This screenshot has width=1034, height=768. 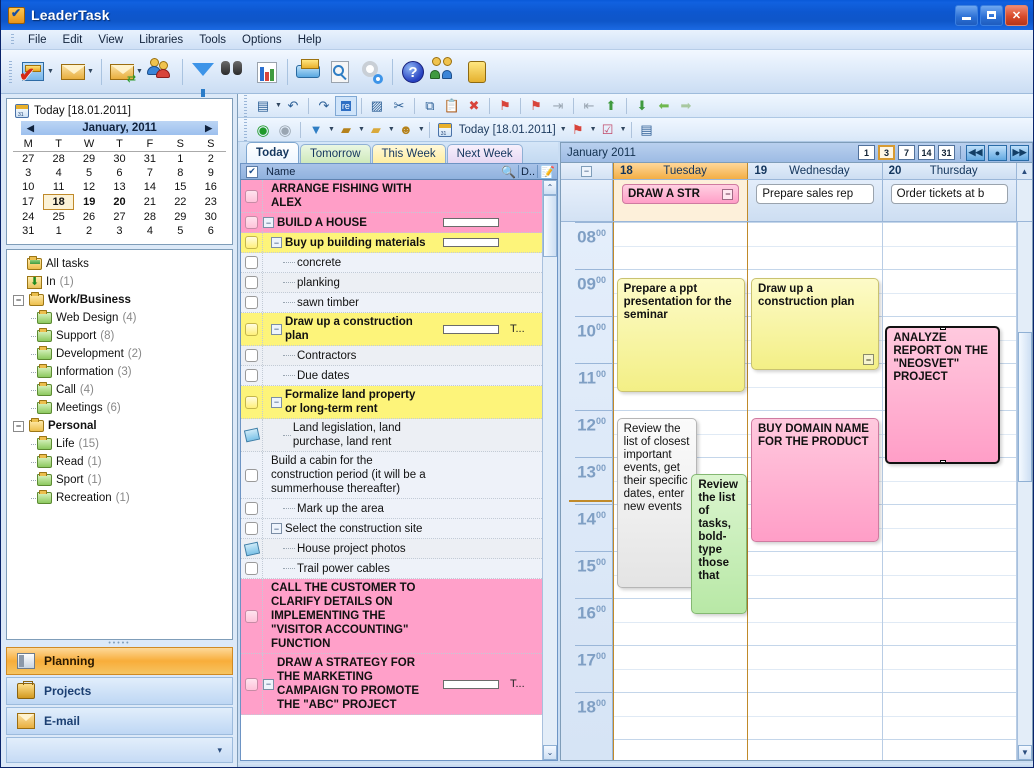 I want to click on mini-calendar-day: 6, so click(x=211, y=231).